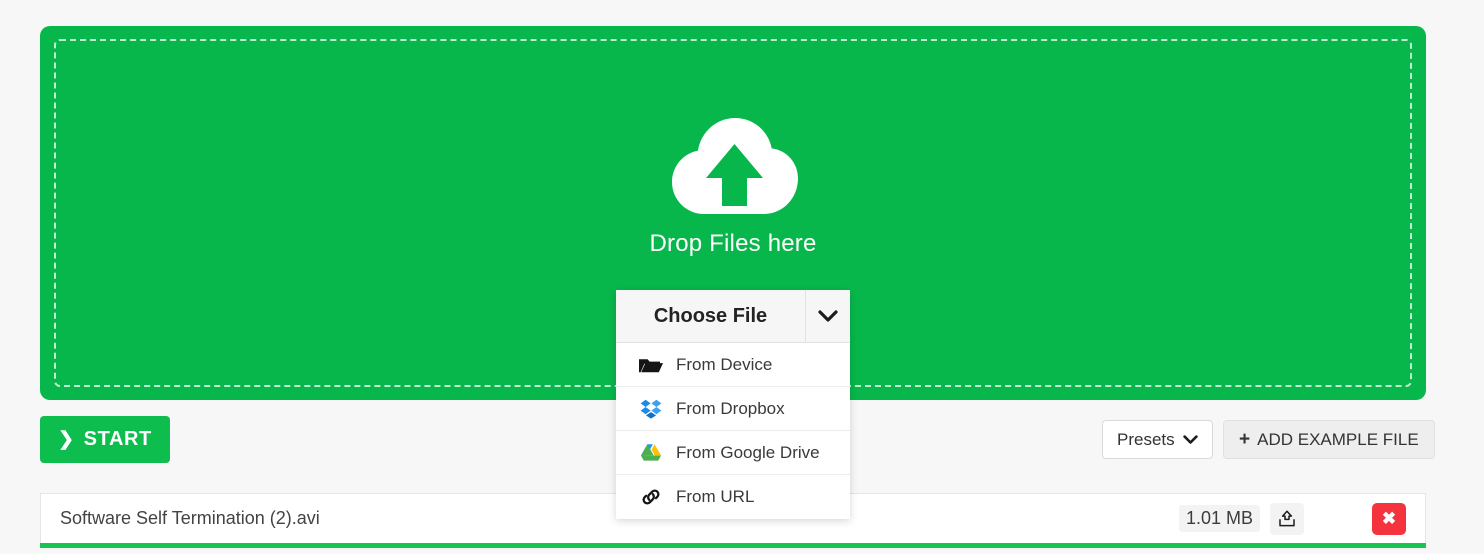 Image resolution: width=1484 pixels, height=554 pixels. I want to click on upload-tray-icon, so click(1287, 518).